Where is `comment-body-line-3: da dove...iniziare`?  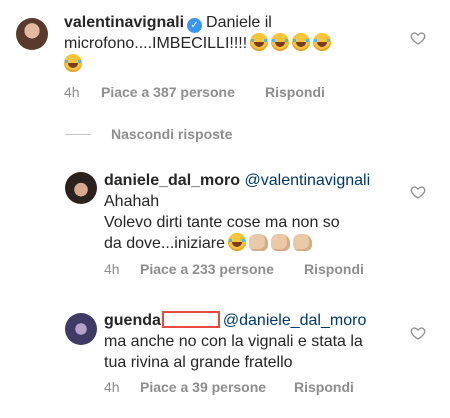 comment-body-line-3: da dove...iniziare is located at coordinates (164, 243).